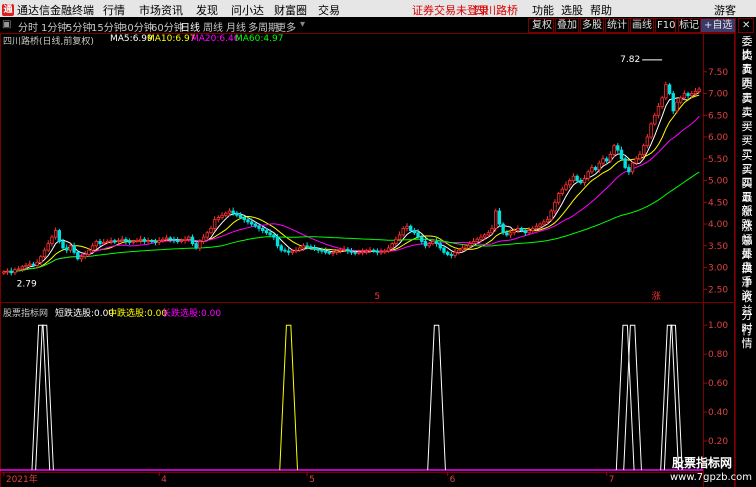  I want to click on close-button: ✕, so click(746, 25).